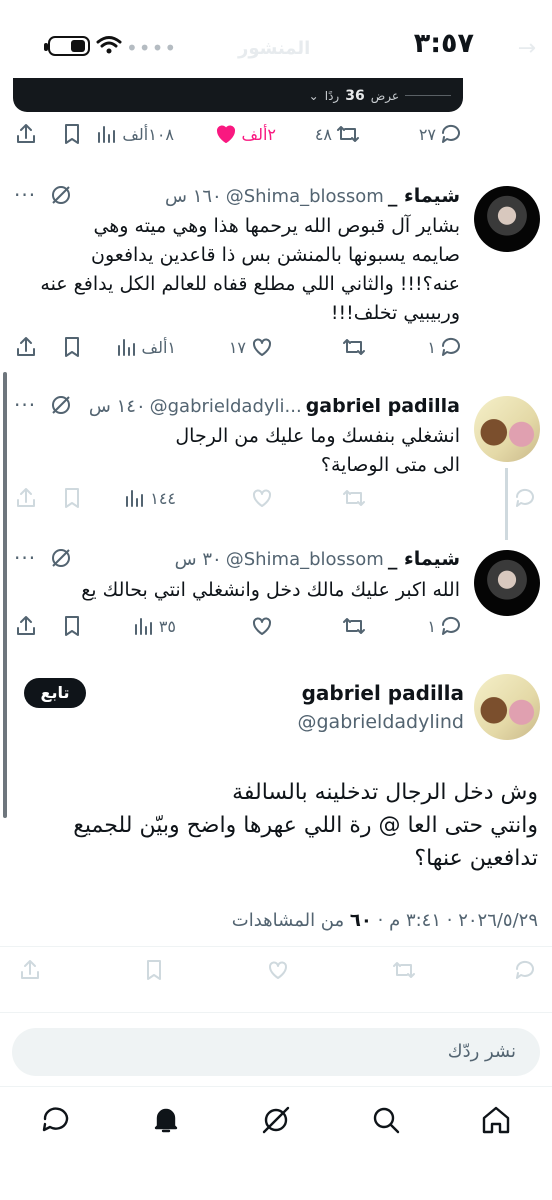 The width and height of the screenshot is (552, 1200). I want to click on main-tweet-actions, so click(276, 976).